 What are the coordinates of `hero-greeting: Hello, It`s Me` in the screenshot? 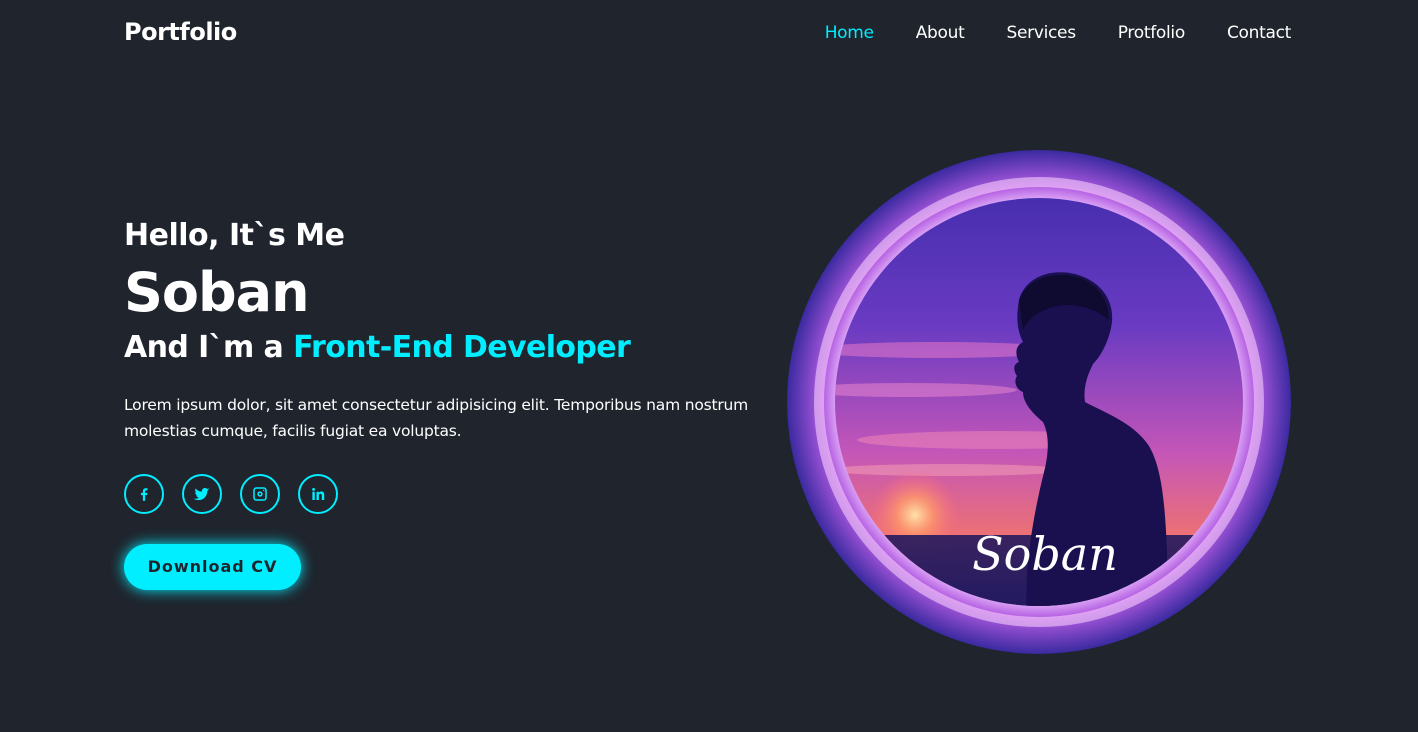 It's located at (234, 235).